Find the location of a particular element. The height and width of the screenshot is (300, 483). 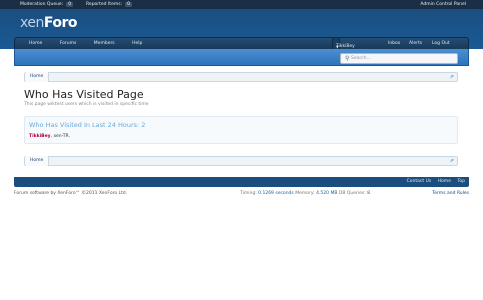

terms-link: Terms and Rules is located at coordinates (450, 193).